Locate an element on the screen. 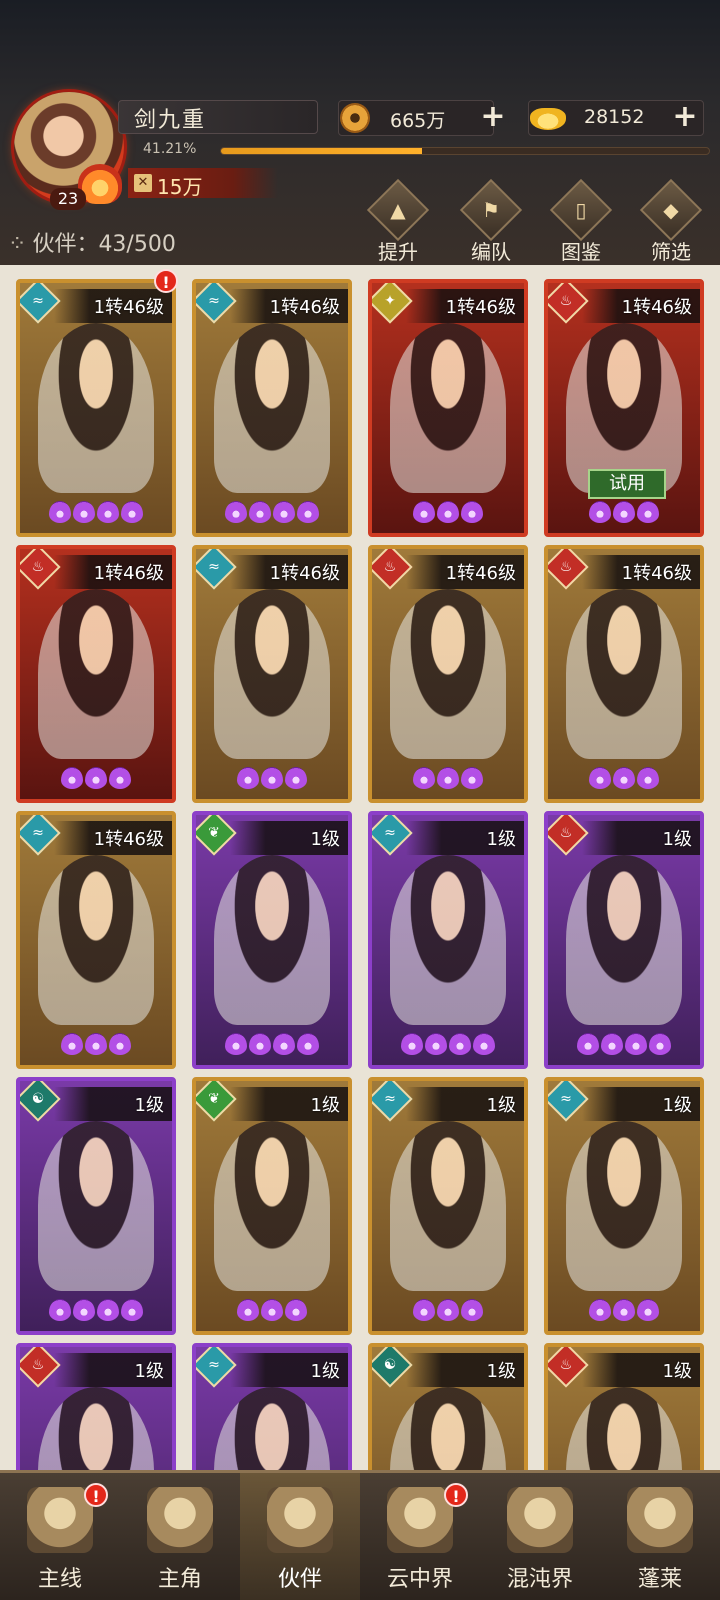 This screenshot has height=1600, width=720. filter-button: ◆ 筛选 is located at coordinates (671, 221).